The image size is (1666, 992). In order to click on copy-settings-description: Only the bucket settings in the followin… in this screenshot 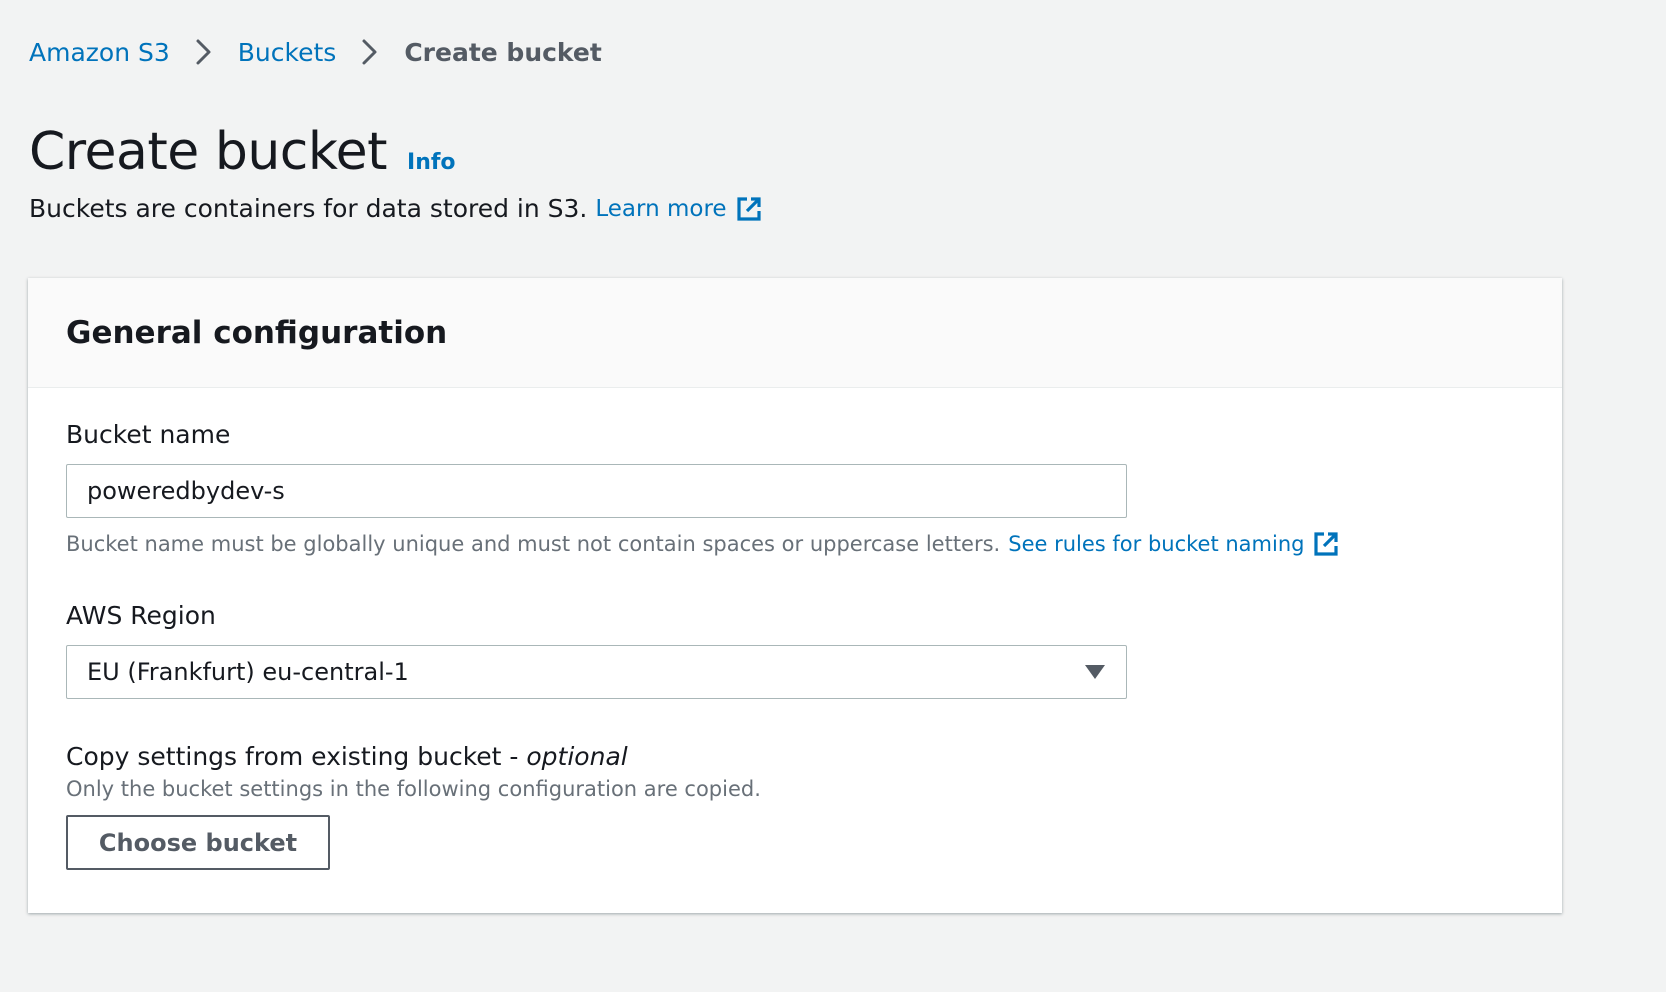, I will do `click(413, 789)`.